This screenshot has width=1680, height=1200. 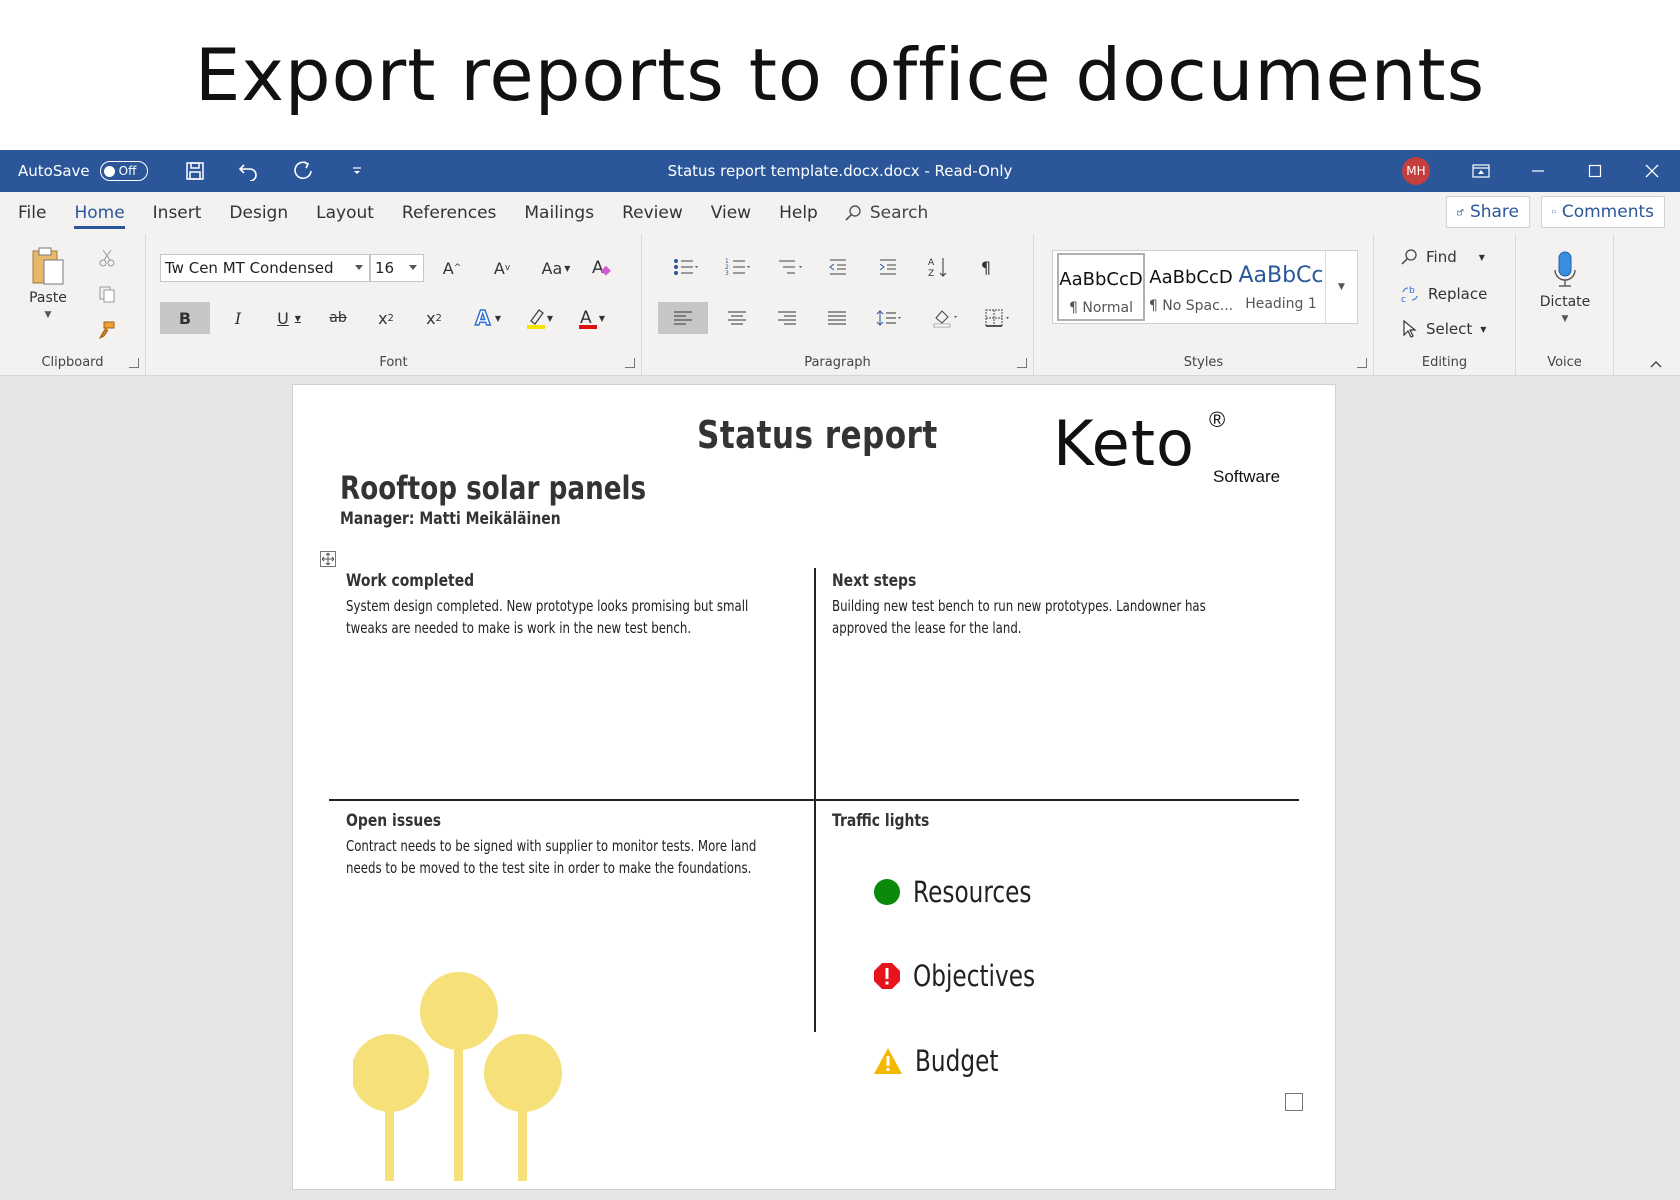 What do you see at coordinates (887, 976) in the screenshot?
I see `red-alert-octagon-icon` at bounding box center [887, 976].